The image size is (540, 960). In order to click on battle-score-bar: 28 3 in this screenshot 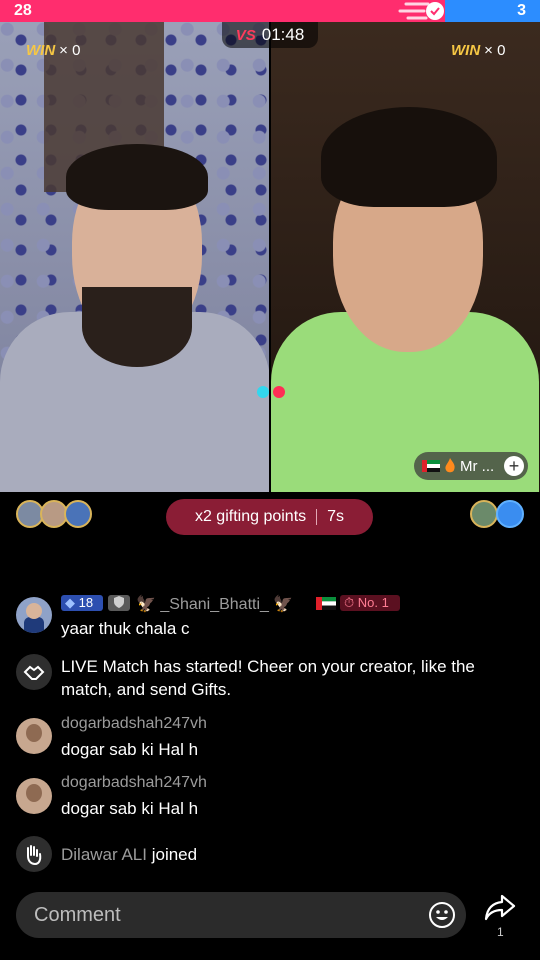, I will do `click(270, 11)`.